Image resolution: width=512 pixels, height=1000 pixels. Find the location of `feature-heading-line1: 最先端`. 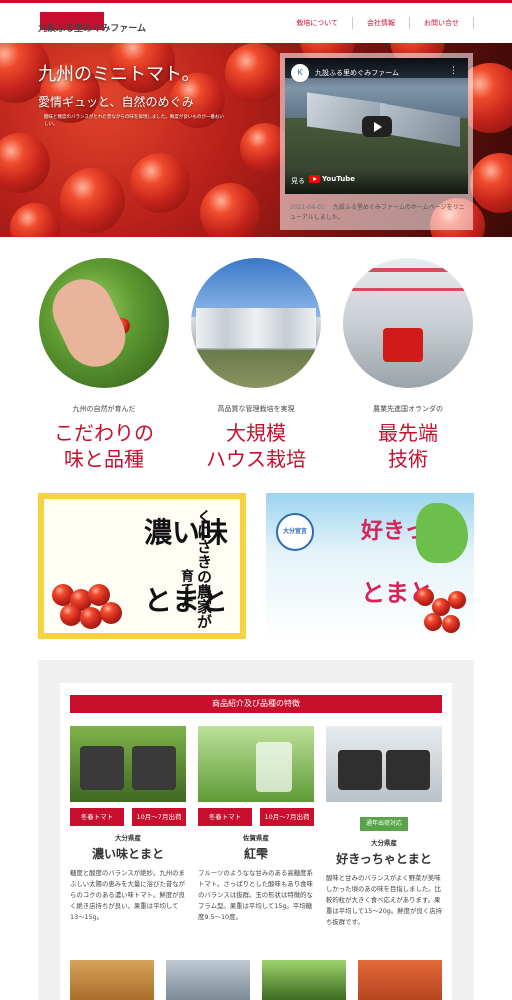

feature-heading-line1: 最先端 is located at coordinates (408, 433).